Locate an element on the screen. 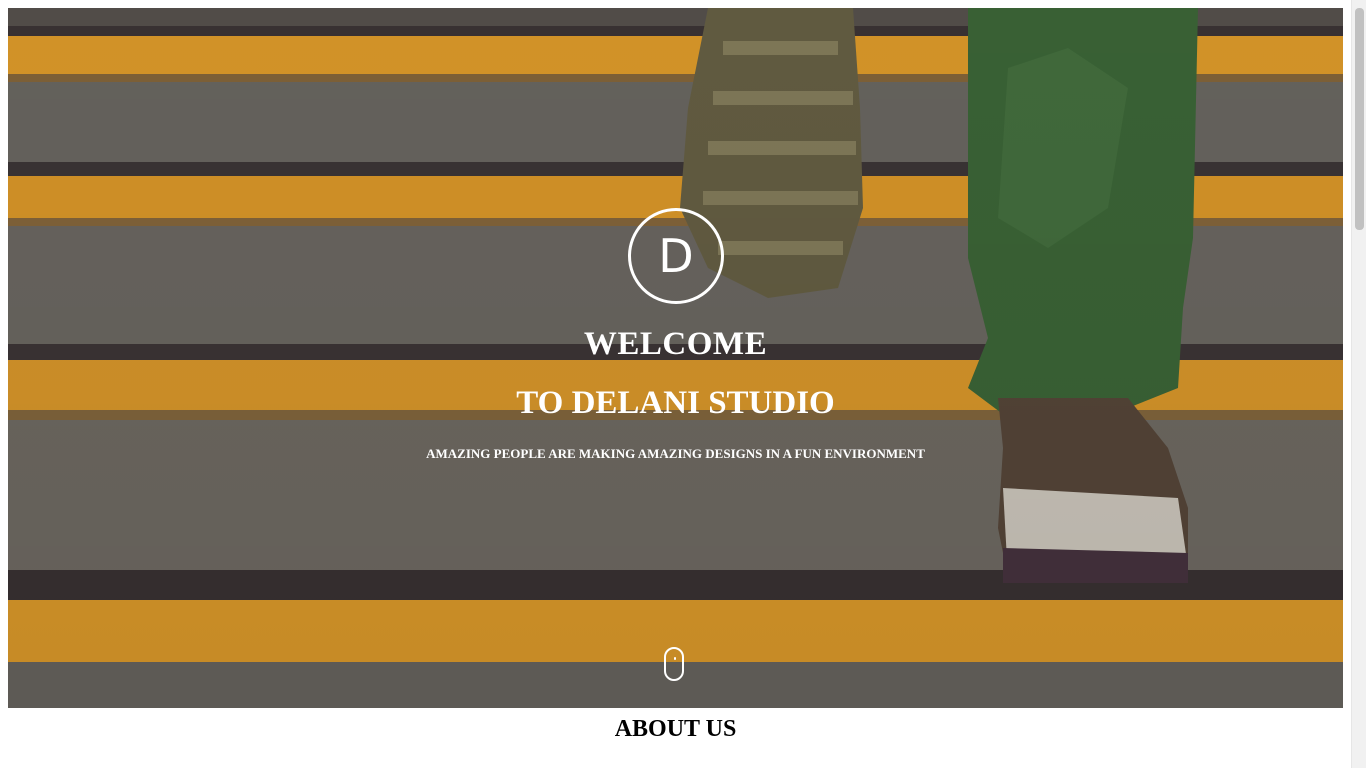 The width and height of the screenshot is (1366, 768). page-scrollbar is located at coordinates (1358, 384).